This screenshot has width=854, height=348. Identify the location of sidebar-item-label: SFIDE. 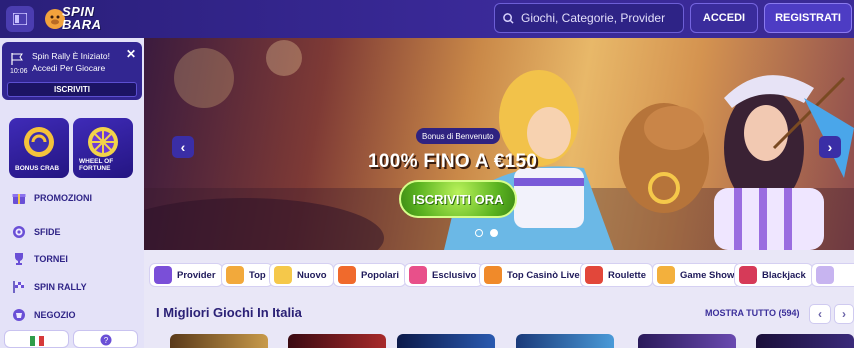
(47, 232).